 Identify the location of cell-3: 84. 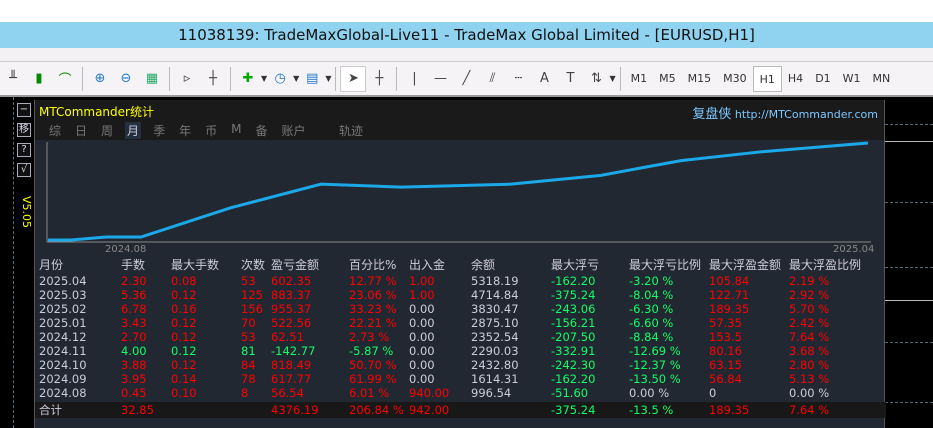
(248, 365).